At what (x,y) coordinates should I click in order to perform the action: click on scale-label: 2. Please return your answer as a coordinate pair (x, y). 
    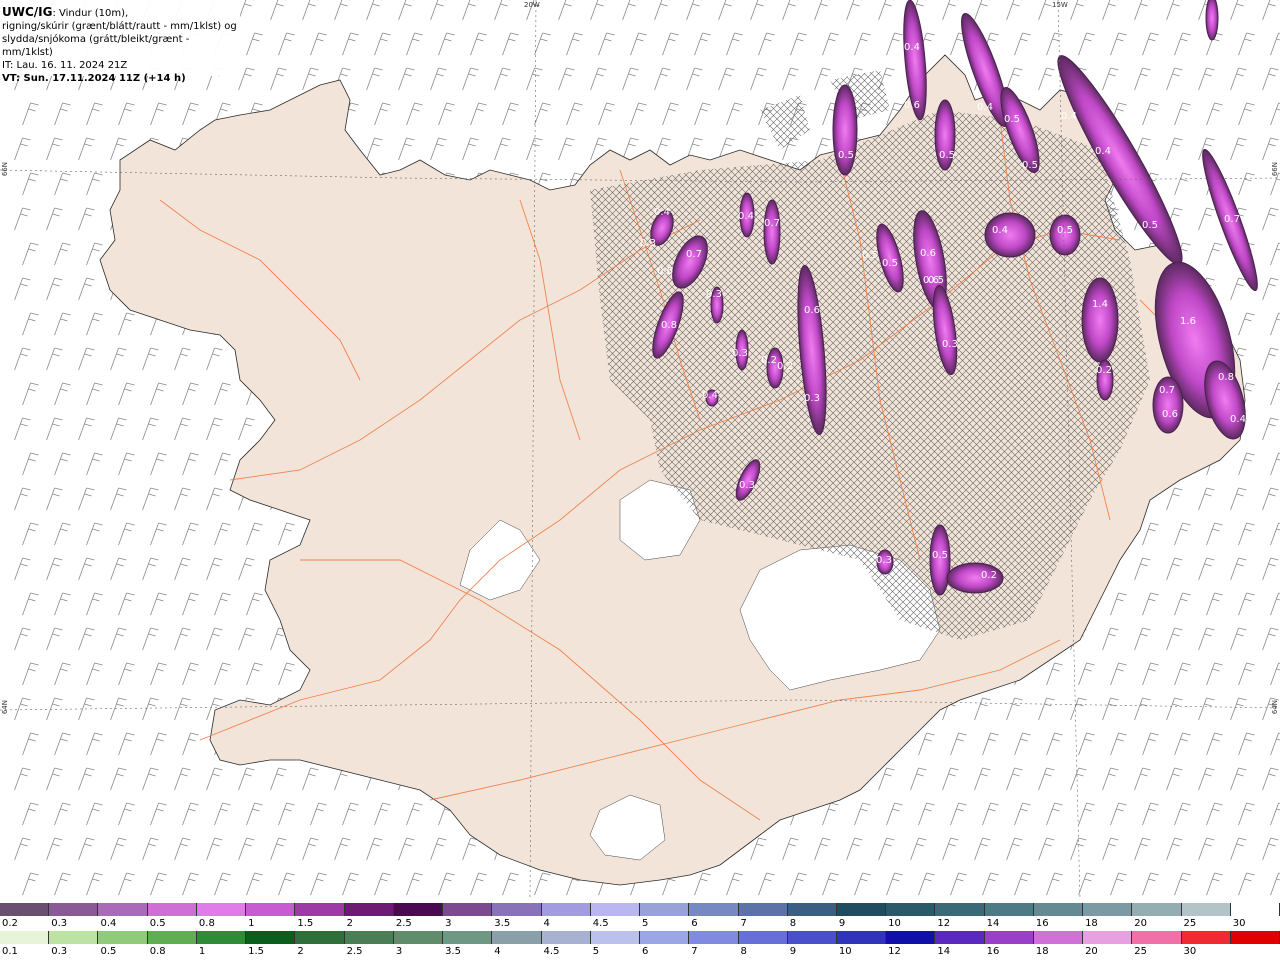
    Looking at the image, I should click on (349, 923).